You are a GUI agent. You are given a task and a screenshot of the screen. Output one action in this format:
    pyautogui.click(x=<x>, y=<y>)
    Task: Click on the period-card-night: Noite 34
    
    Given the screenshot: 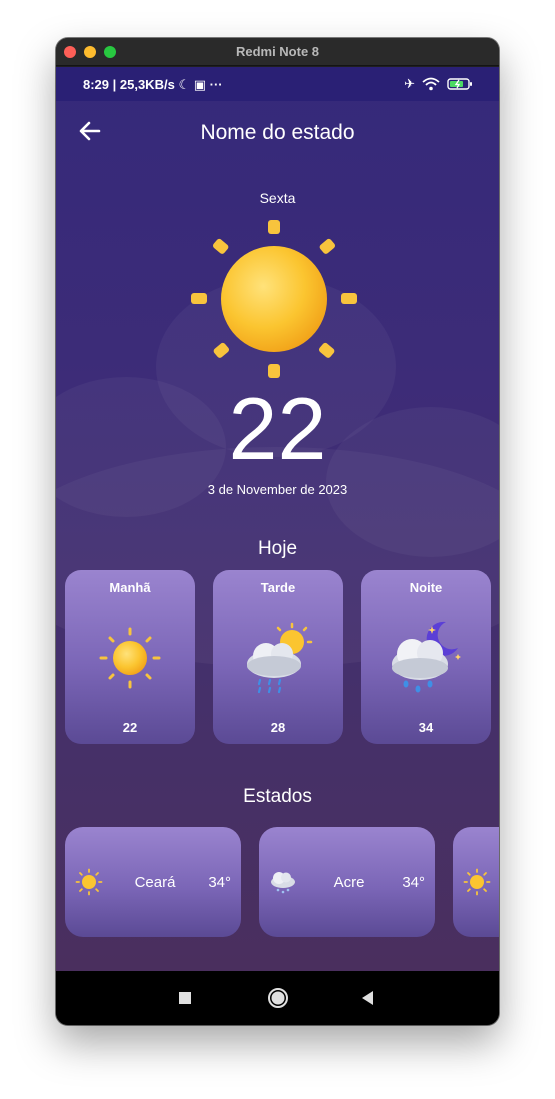 What is the action you would take?
    pyautogui.click(x=426, y=657)
    